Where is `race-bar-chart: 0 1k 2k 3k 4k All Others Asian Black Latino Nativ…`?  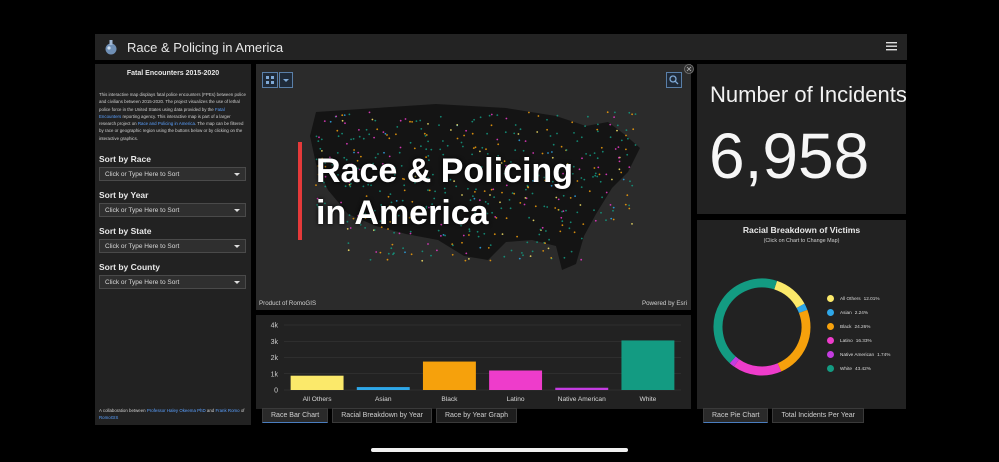 race-bar-chart: 0 1k 2k 3k 4k All Others Asian Black Latino Nativ… is located at coordinates (473, 362).